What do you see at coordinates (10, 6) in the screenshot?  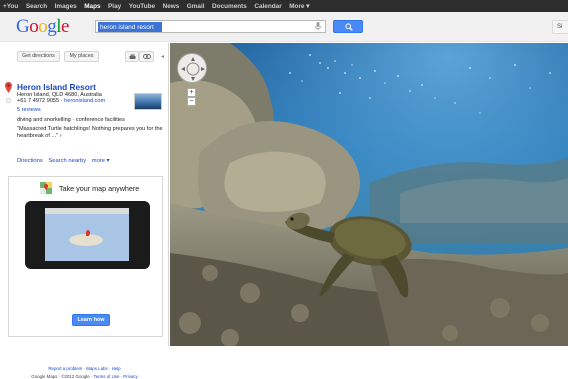 I see `topbar-item-you: +You` at bounding box center [10, 6].